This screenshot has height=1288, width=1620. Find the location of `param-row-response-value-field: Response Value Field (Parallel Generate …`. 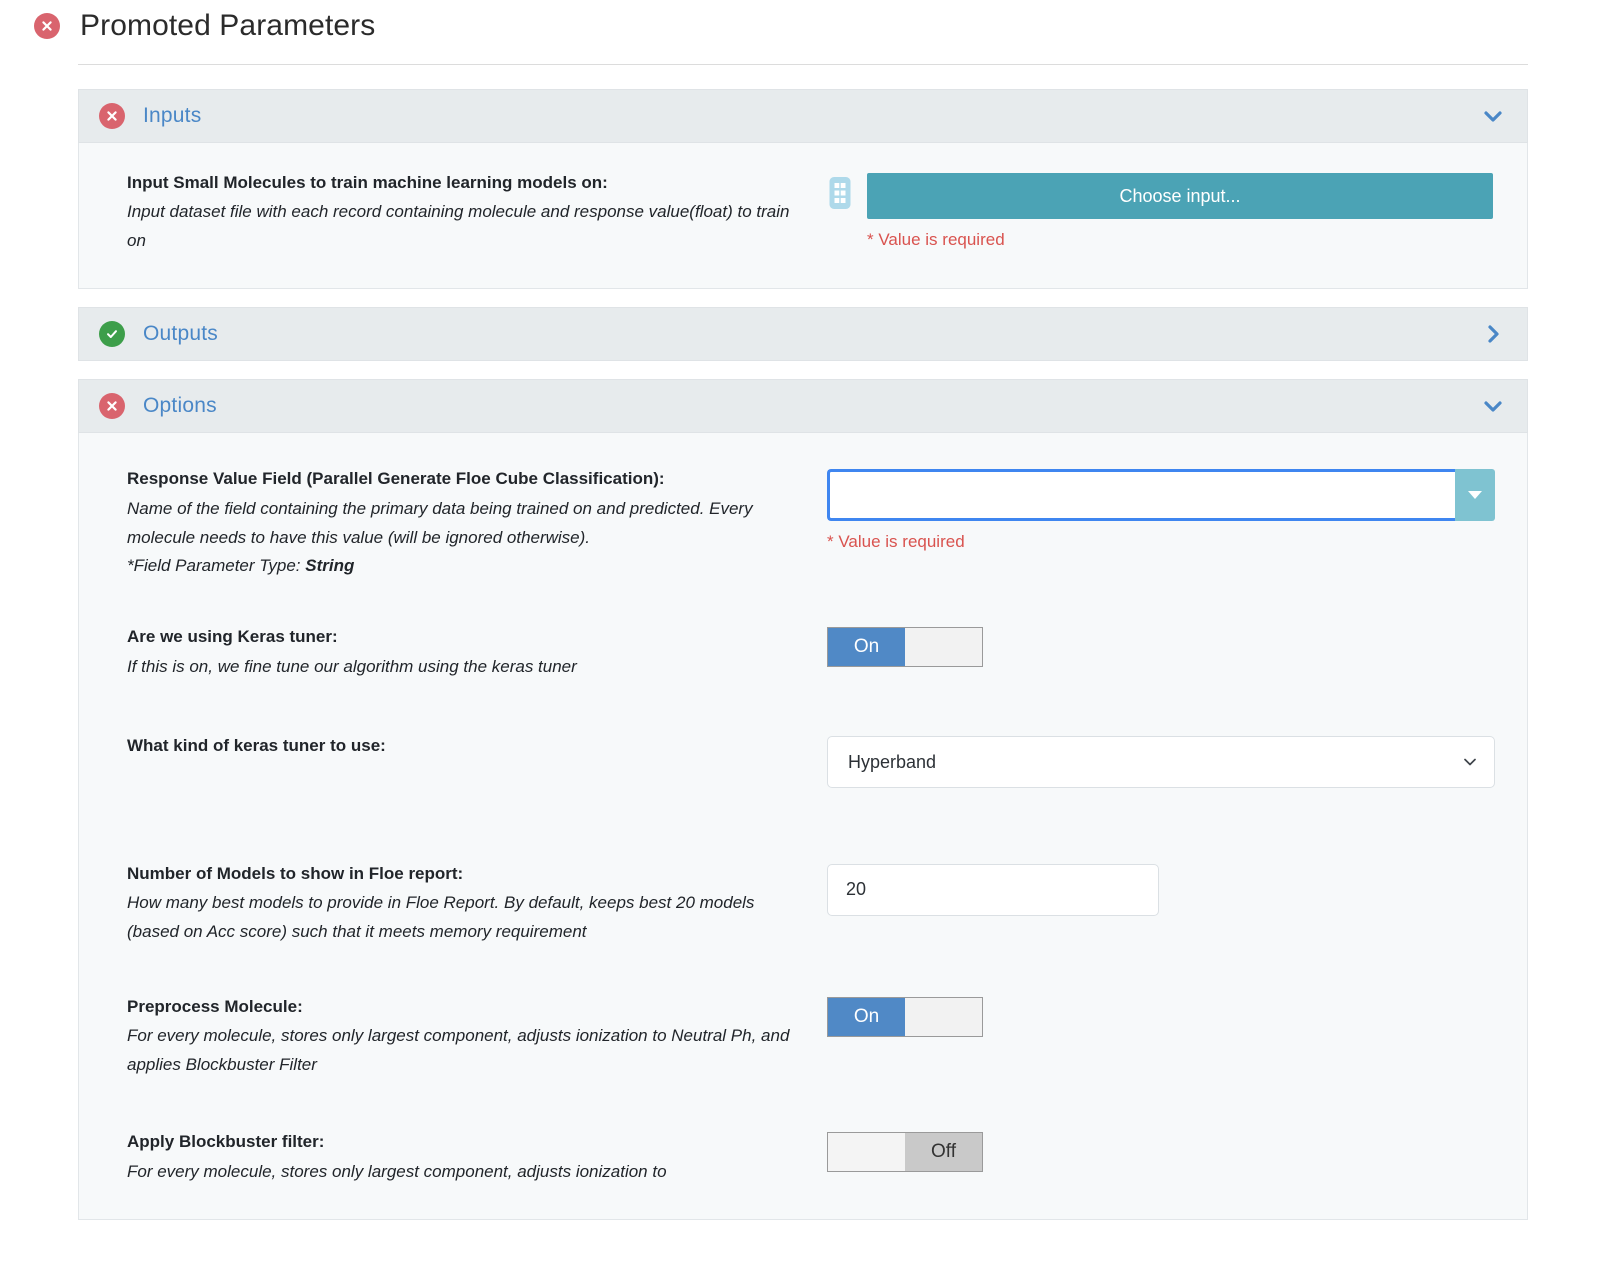

param-row-response-value-field: Response Value Field (Parallel Generate … is located at coordinates (811, 528).